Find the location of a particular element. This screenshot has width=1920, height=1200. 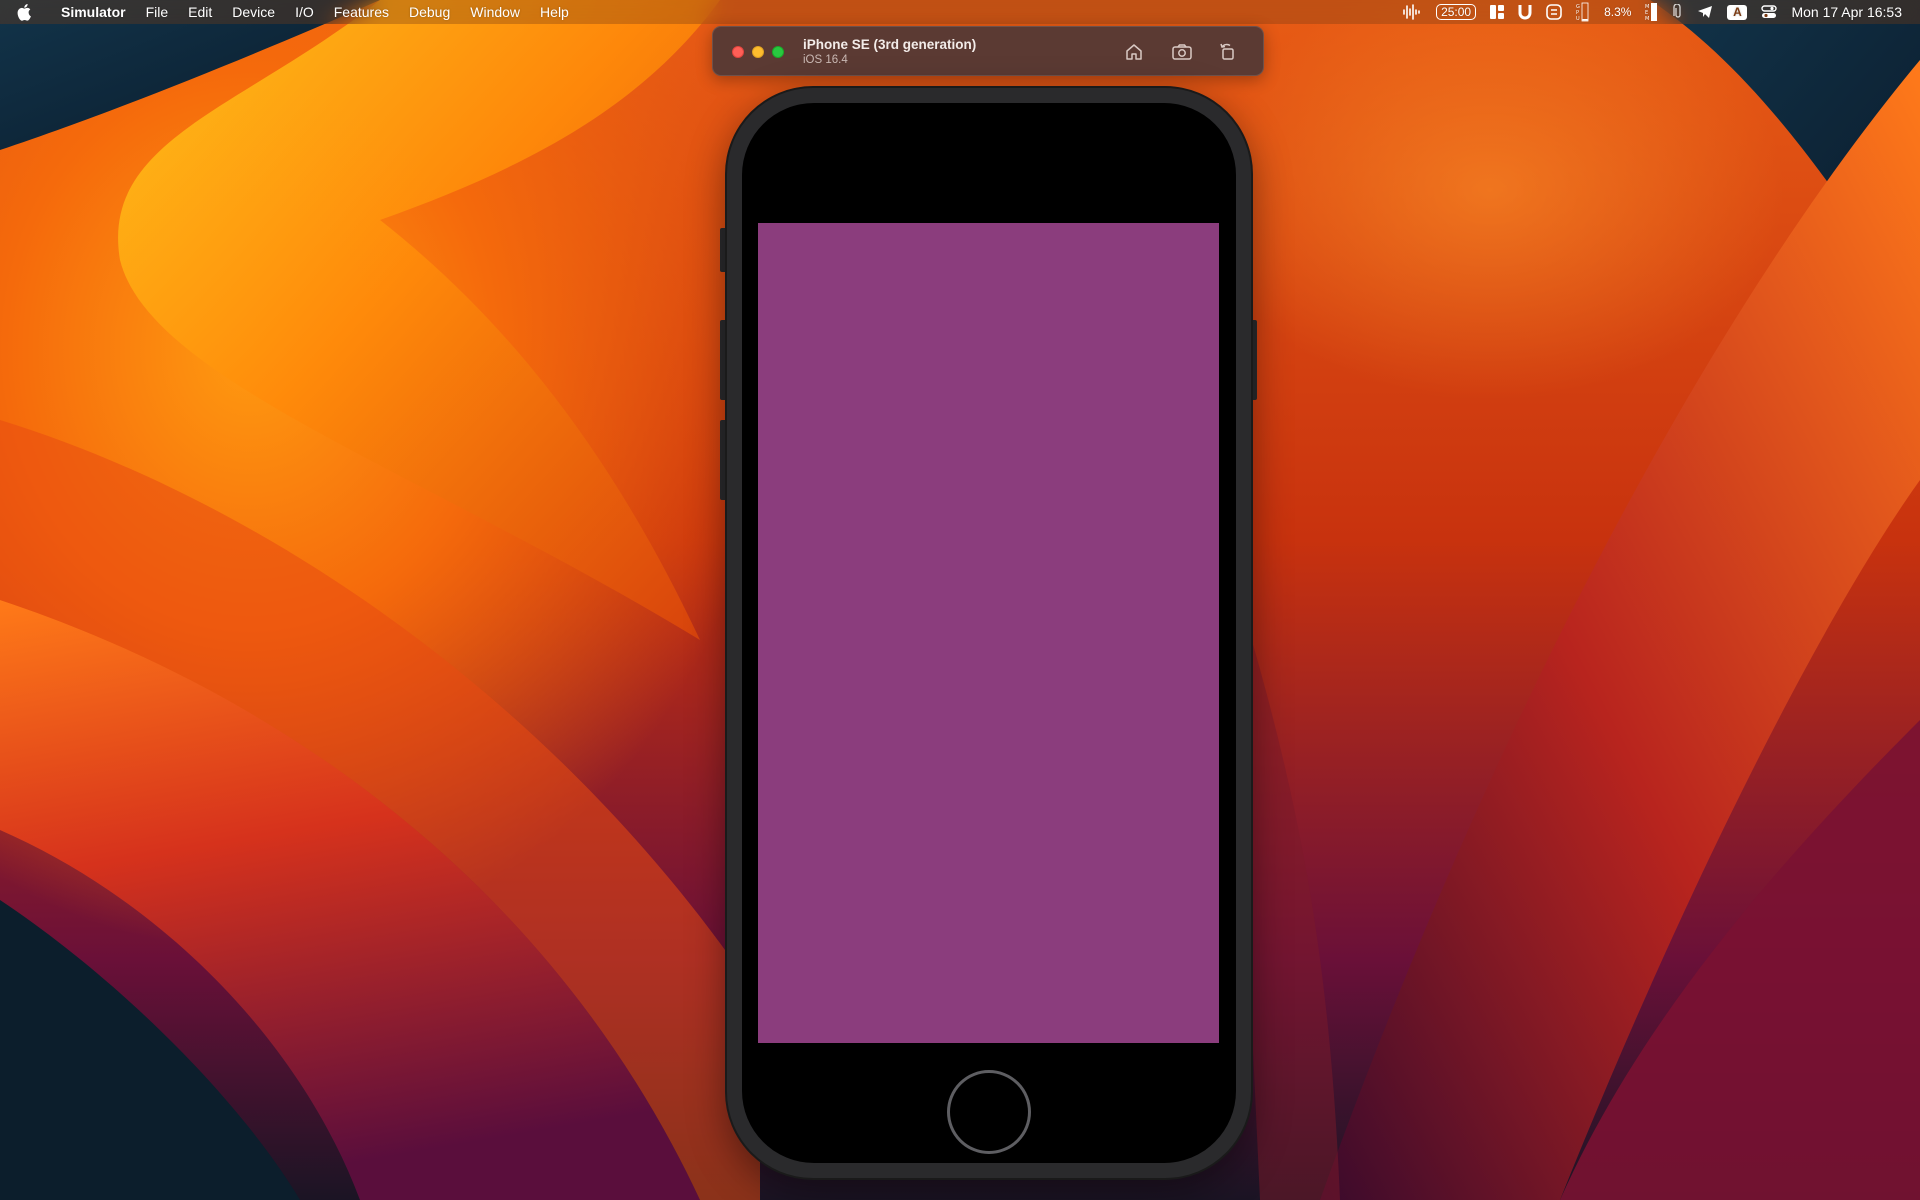

control-center-icon is located at coordinates (1769, 12).